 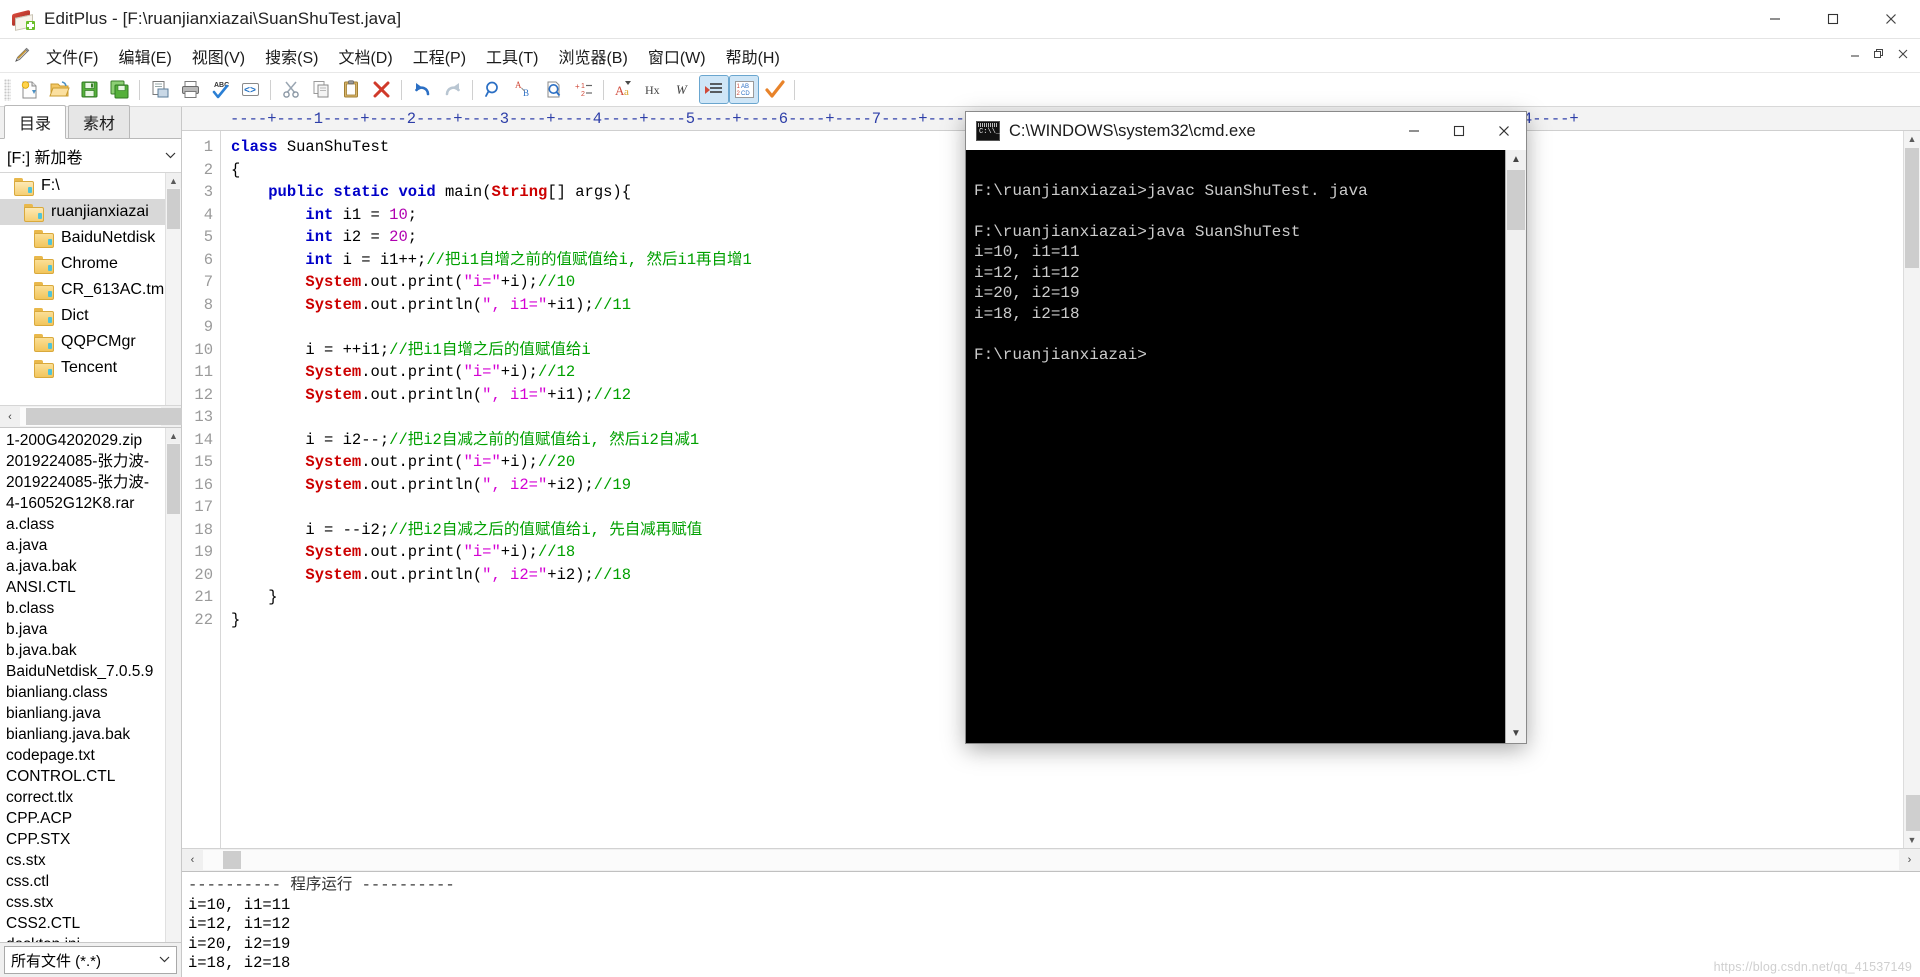 I want to click on file-list-scrollbar: ▲, so click(x=173, y=685).